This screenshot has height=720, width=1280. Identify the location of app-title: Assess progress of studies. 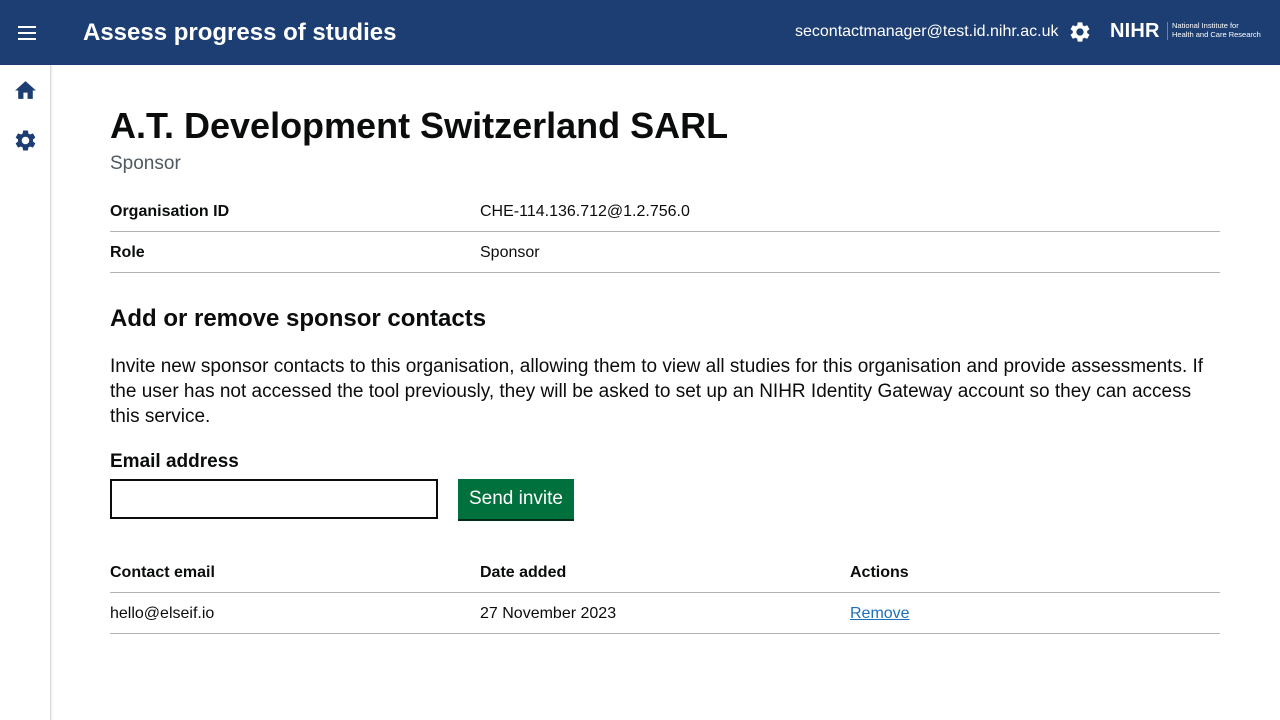
(240, 32).